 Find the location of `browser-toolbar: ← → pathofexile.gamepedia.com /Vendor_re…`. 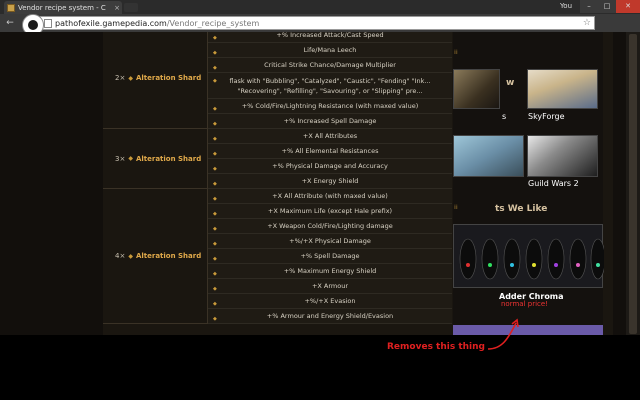

browser-toolbar: ← → pathofexile.gamepedia.com /Vendor_re… is located at coordinates (320, 27).